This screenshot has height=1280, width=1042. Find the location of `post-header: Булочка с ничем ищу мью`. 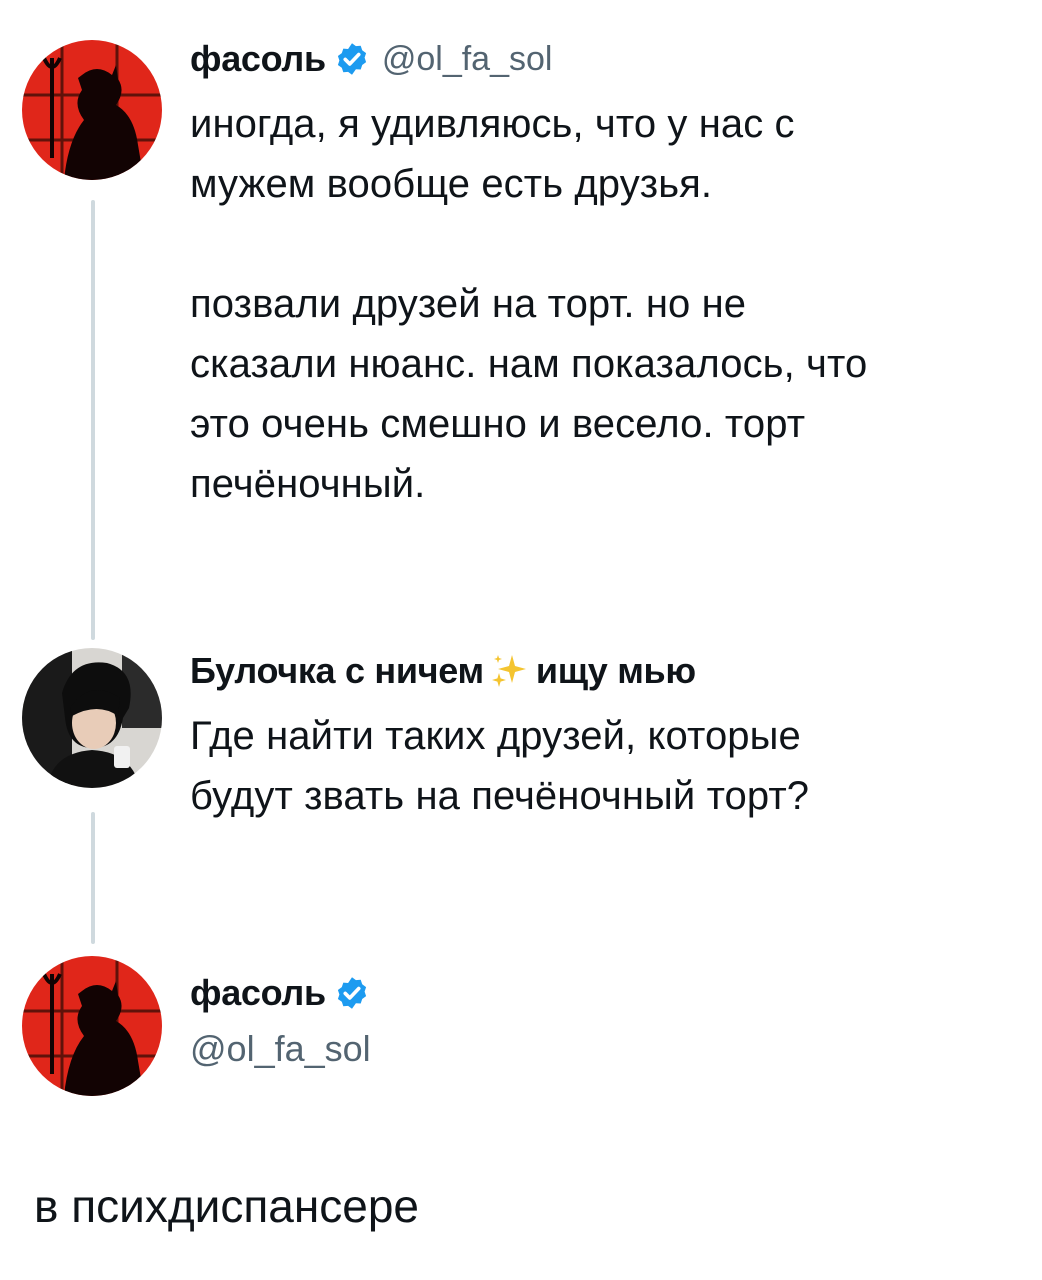

post-header: Булочка с ничем ищу мью is located at coordinates (596, 671).